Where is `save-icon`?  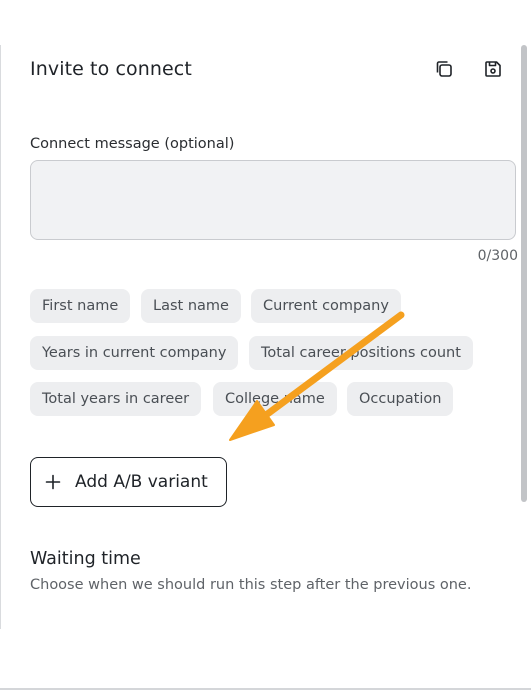 save-icon is located at coordinates (493, 71).